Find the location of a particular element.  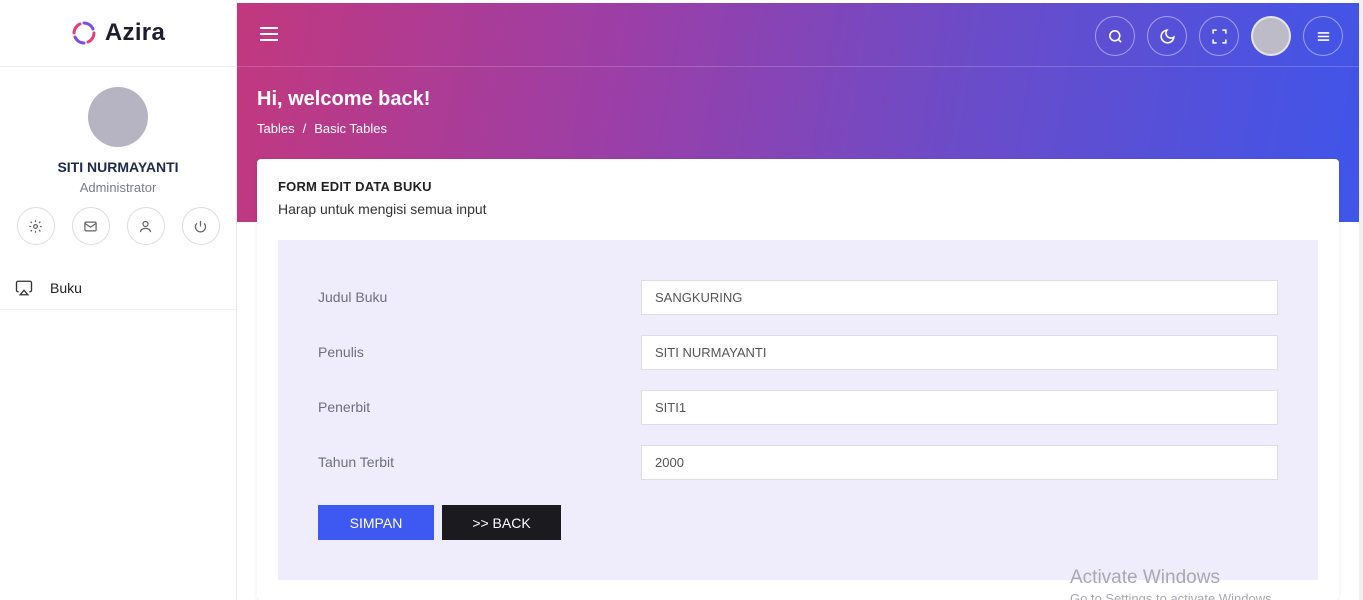

breadcrumb-tables: Tables is located at coordinates (276, 128).